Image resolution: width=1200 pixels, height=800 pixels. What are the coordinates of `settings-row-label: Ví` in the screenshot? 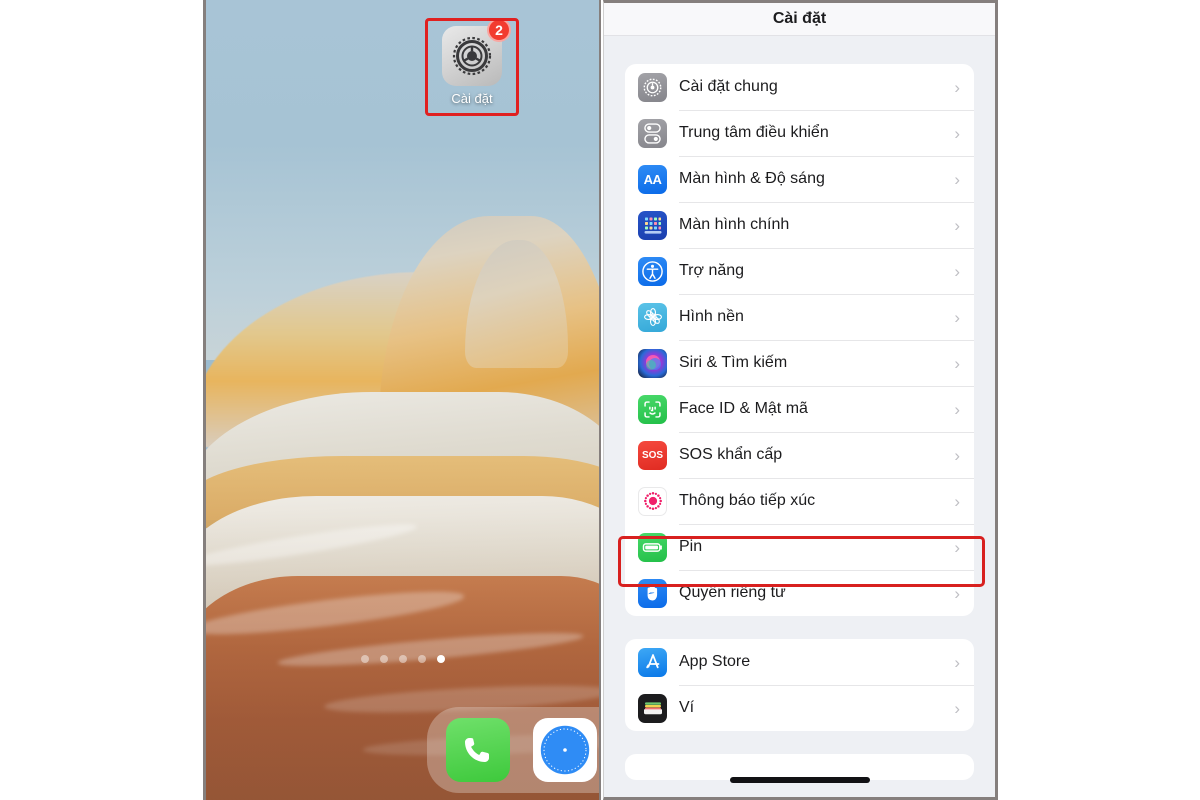 It's located at (687, 707).